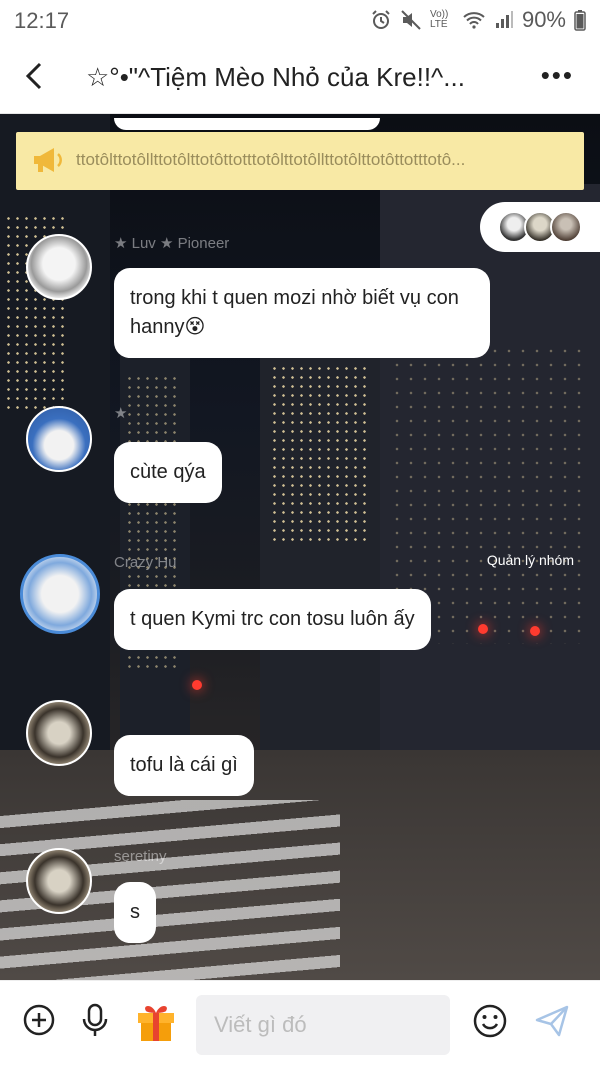 The image size is (600, 1067). Describe the element at coordinates (184, 765) in the screenshot. I see `message-bubble: tofu là cái gì` at that location.